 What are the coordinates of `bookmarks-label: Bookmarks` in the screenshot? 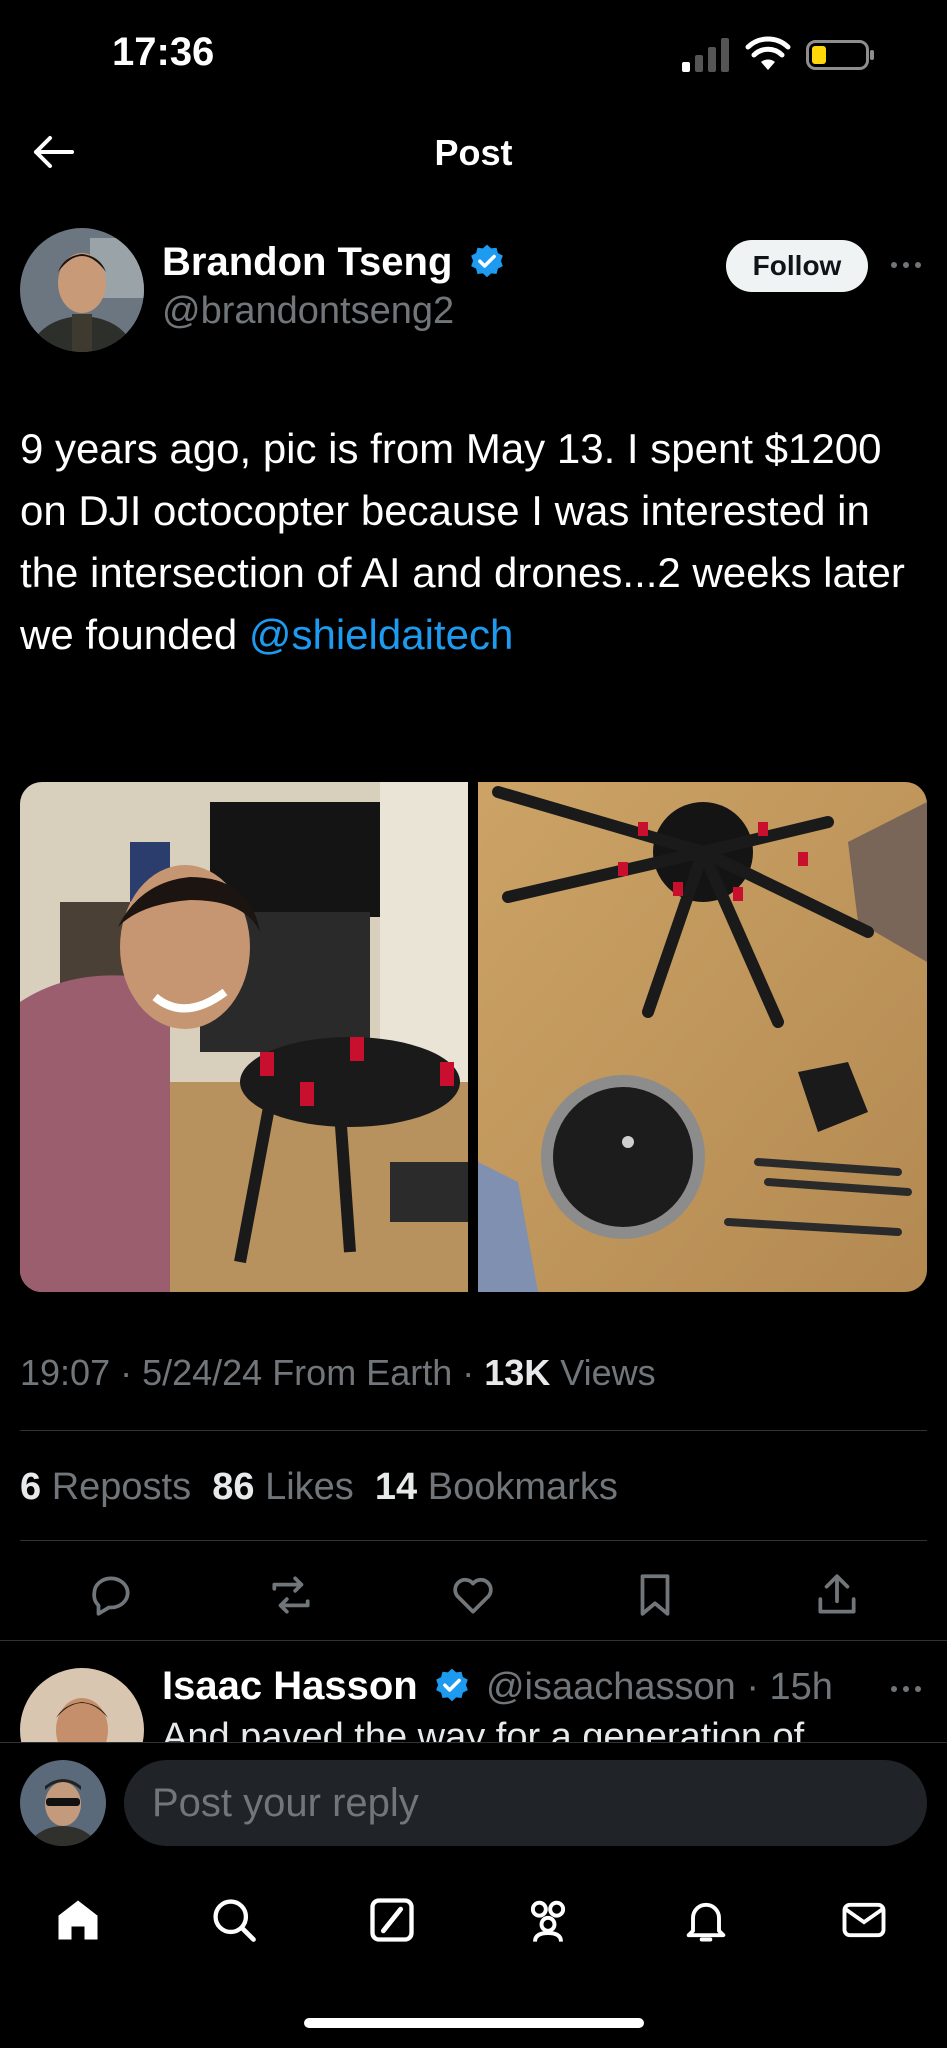 It's located at (523, 1487).